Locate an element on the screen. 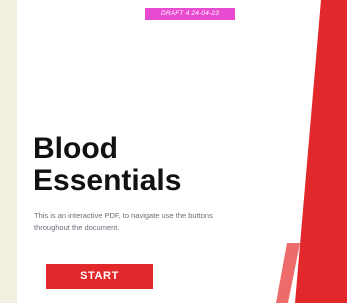 Image resolution: width=347 pixels, height=303 pixels. title-line-2: Essentials is located at coordinates (107, 180).